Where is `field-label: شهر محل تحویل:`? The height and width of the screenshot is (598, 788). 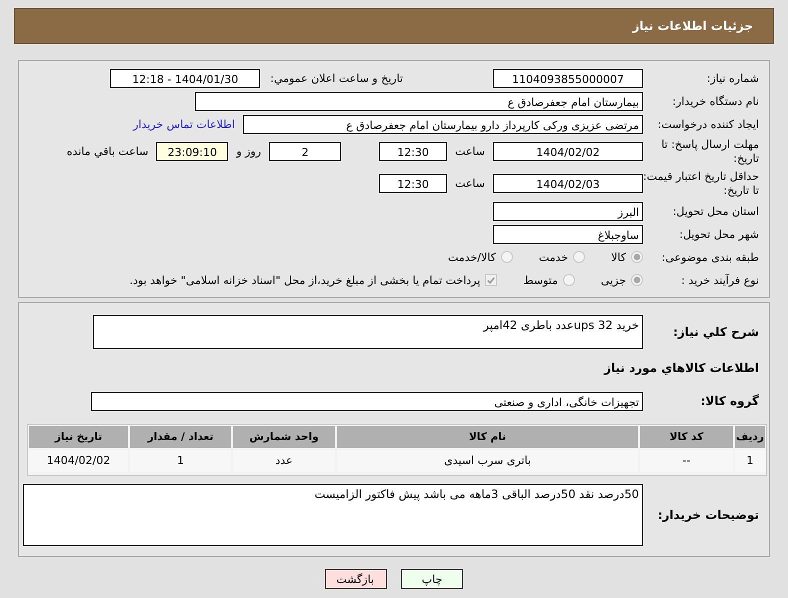
field-label: شهر محل تحویل: is located at coordinates (719, 234).